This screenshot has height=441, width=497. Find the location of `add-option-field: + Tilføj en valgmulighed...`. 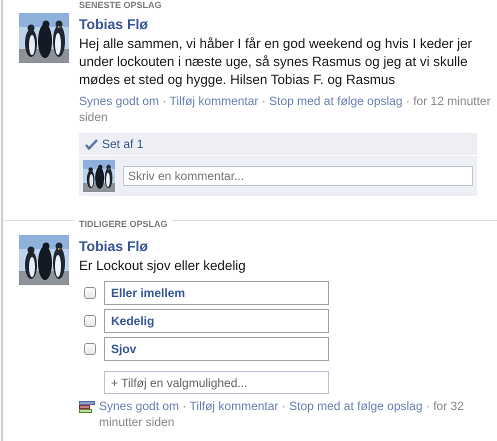

add-option-field: + Tilføj en valgmulighed... is located at coordinates (216, 382).